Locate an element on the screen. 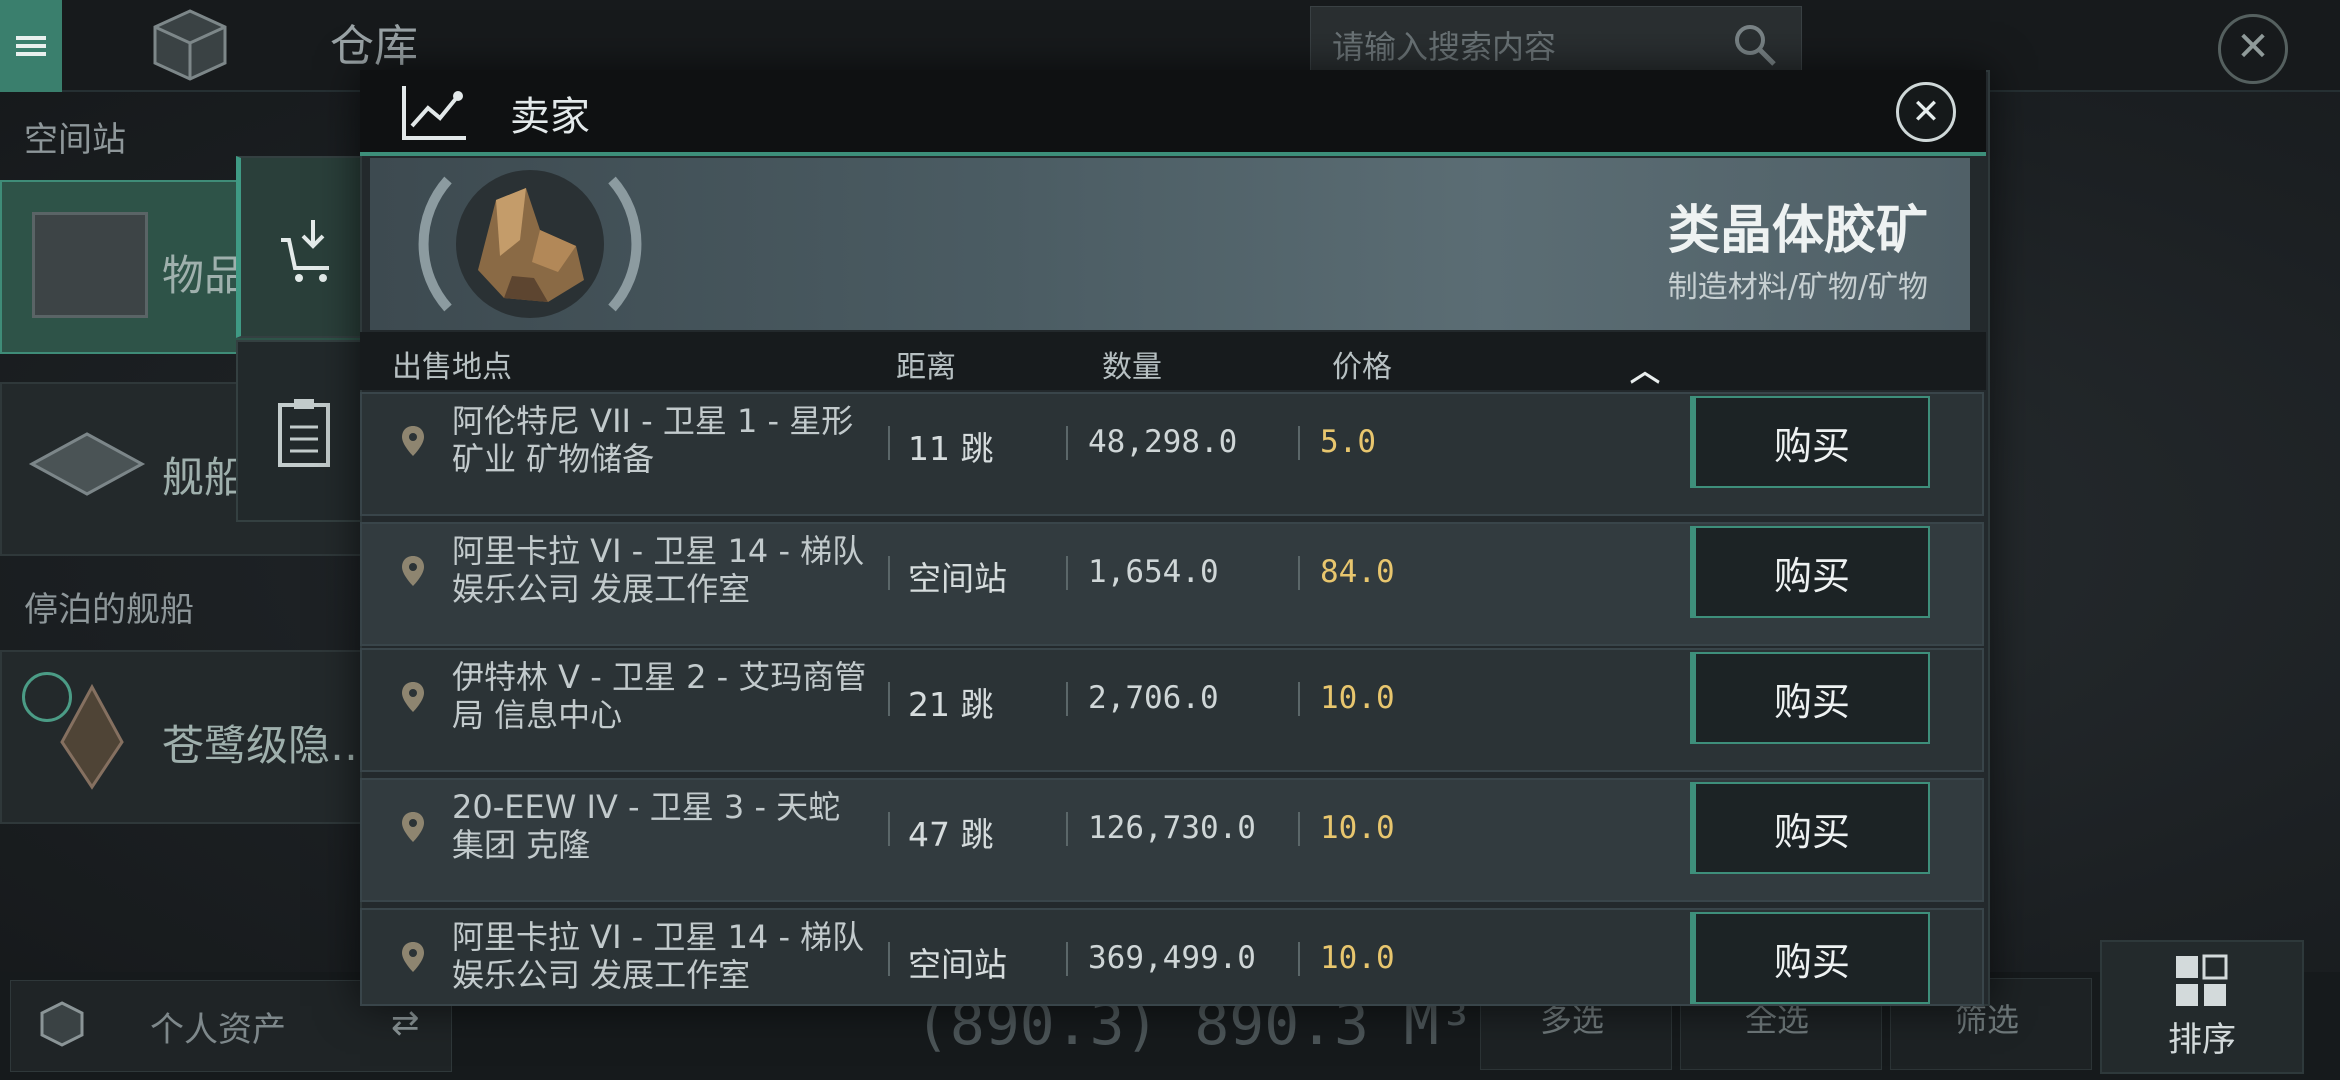 This screenshot has height=1080, width=2340. dialog-header is located at coordinates (1173, 113).